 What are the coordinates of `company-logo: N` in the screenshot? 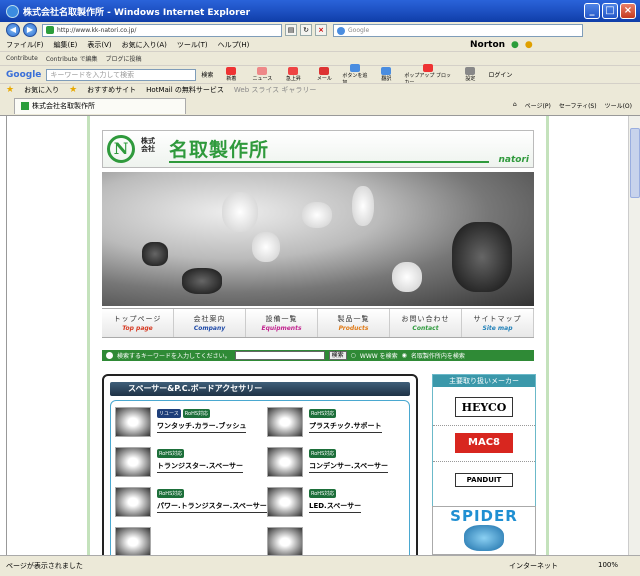 It's located at (121, 149).